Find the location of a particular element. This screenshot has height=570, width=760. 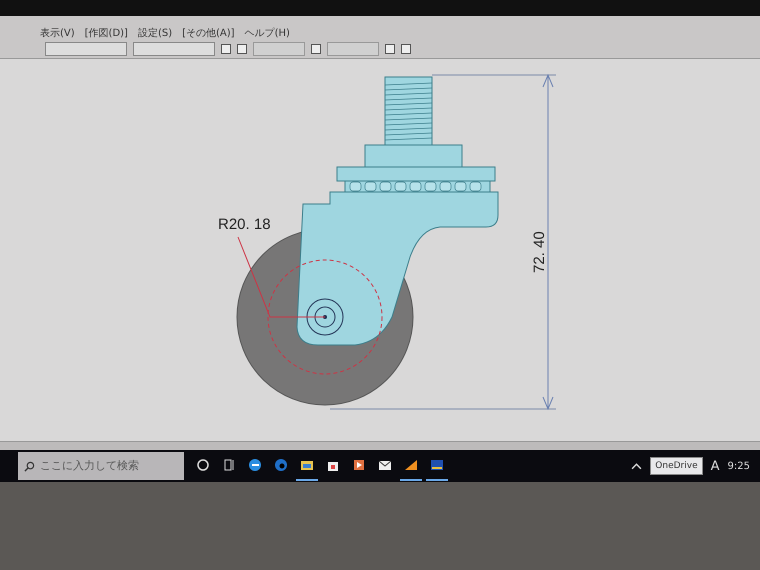

dimension-label: R20. 18 is located at coordinates (244, 224).